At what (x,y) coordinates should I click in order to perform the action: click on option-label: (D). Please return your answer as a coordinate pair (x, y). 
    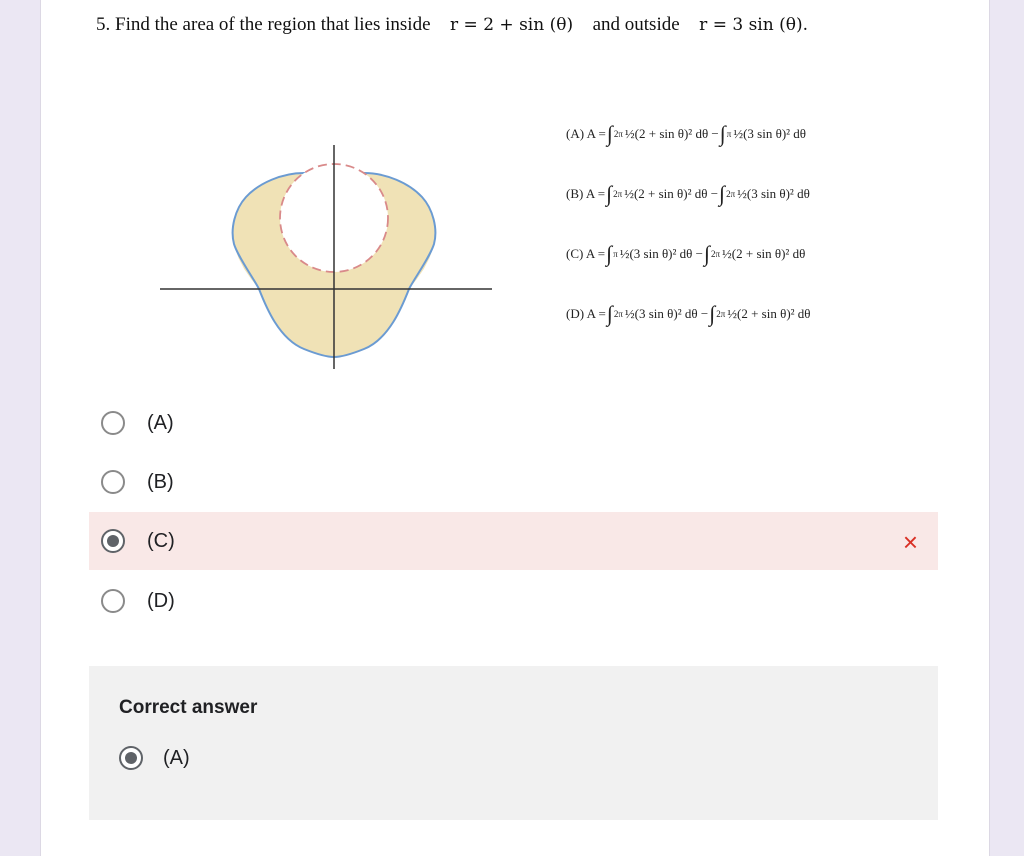
    Looking at the image, I should click on (161, 600).